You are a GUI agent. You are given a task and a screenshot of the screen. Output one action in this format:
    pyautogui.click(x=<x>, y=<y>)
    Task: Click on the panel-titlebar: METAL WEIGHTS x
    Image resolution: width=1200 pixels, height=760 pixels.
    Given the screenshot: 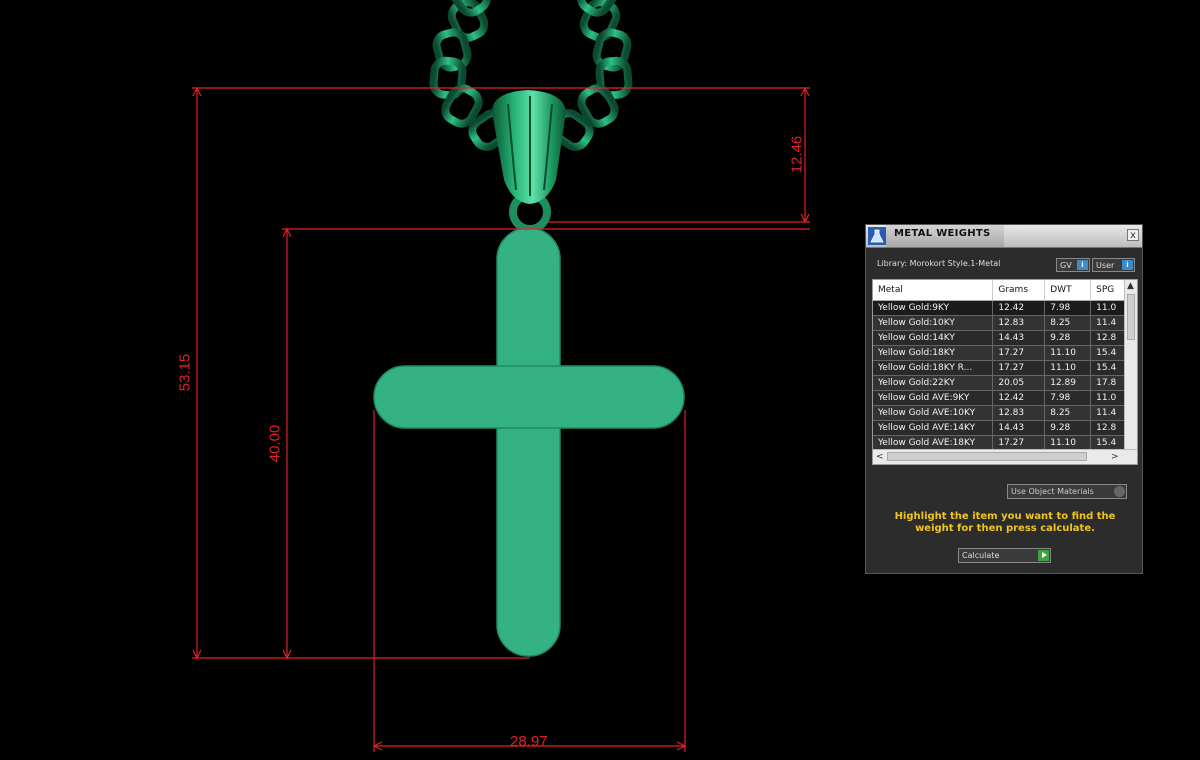 What is the action you would take?
    pyautogui.click(x=1004, y=236)
    